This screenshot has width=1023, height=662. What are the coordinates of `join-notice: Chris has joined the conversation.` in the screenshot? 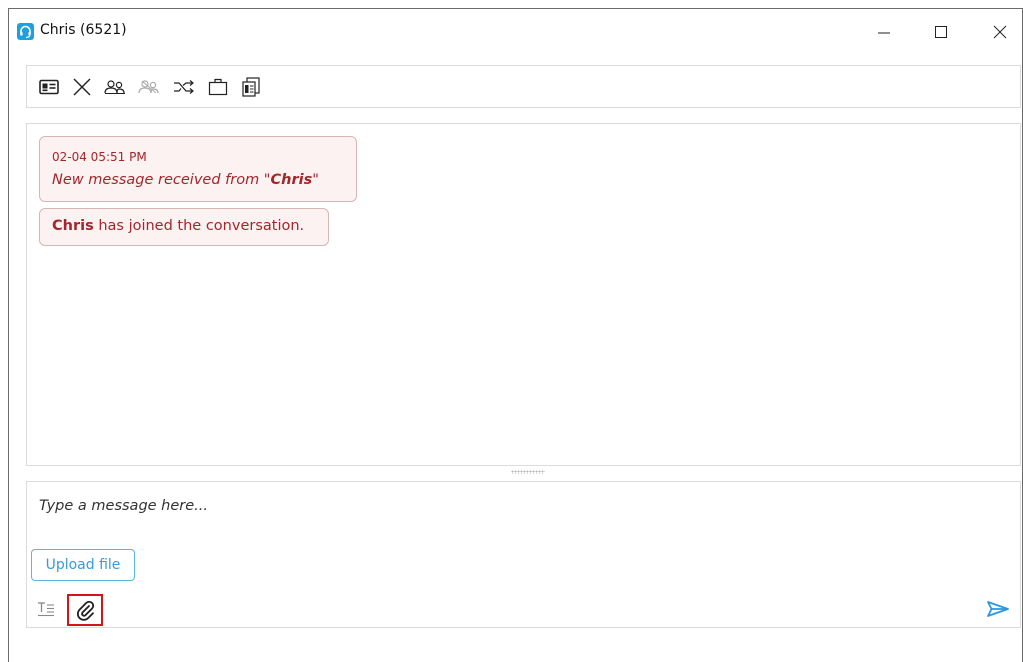 It's located at (184, 227).